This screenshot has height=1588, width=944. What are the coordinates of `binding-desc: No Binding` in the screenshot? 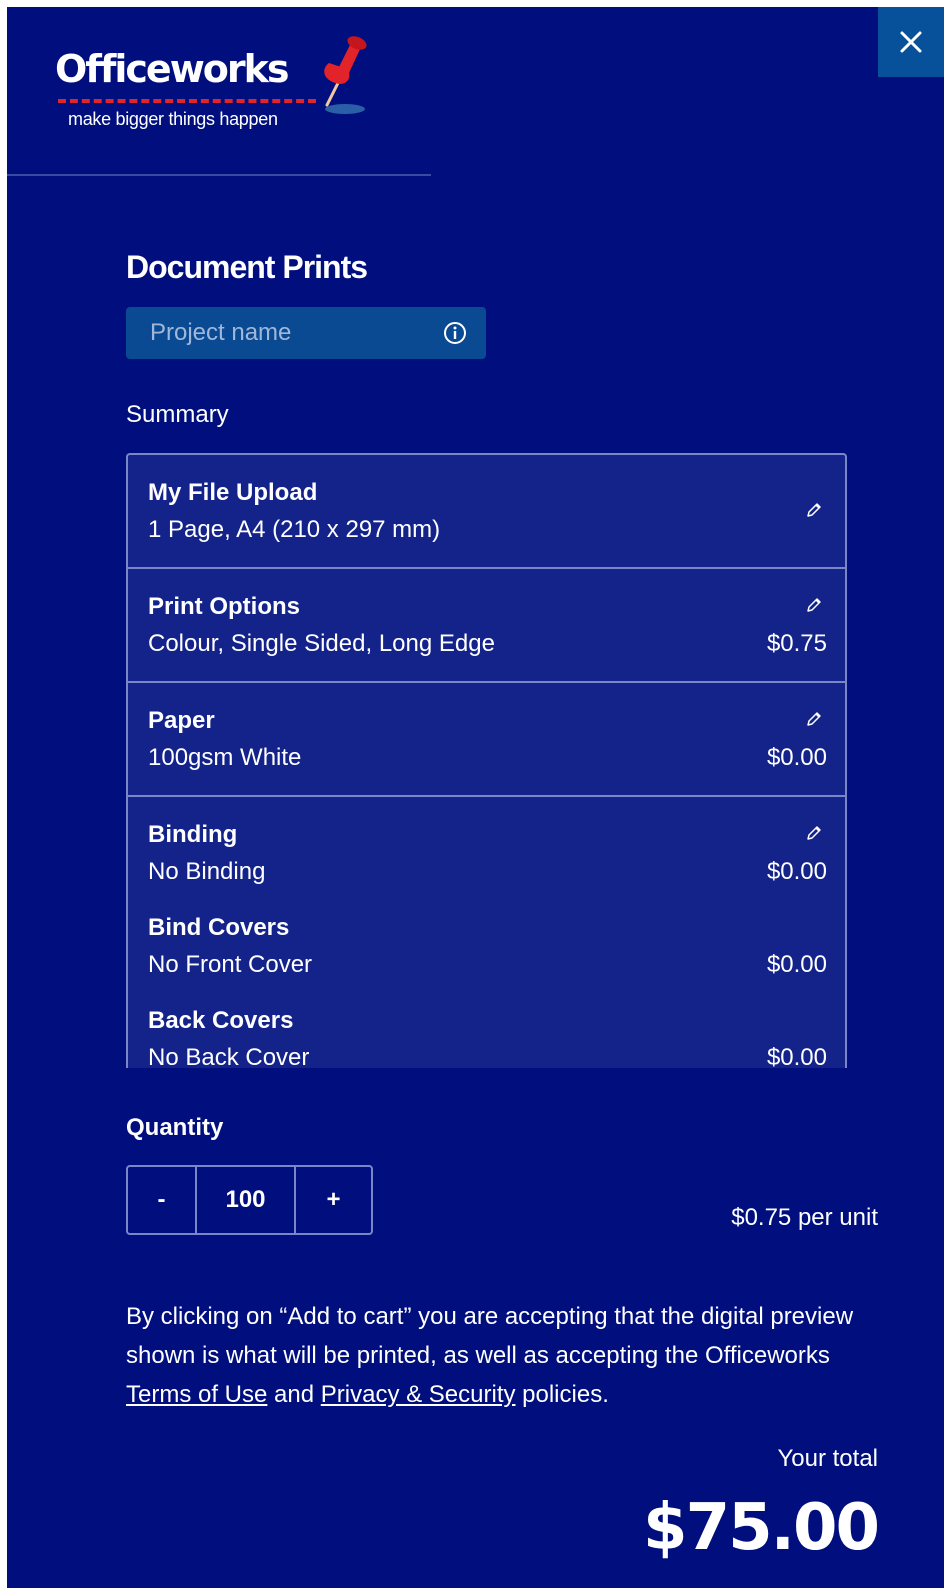 It's located at (207, 871).